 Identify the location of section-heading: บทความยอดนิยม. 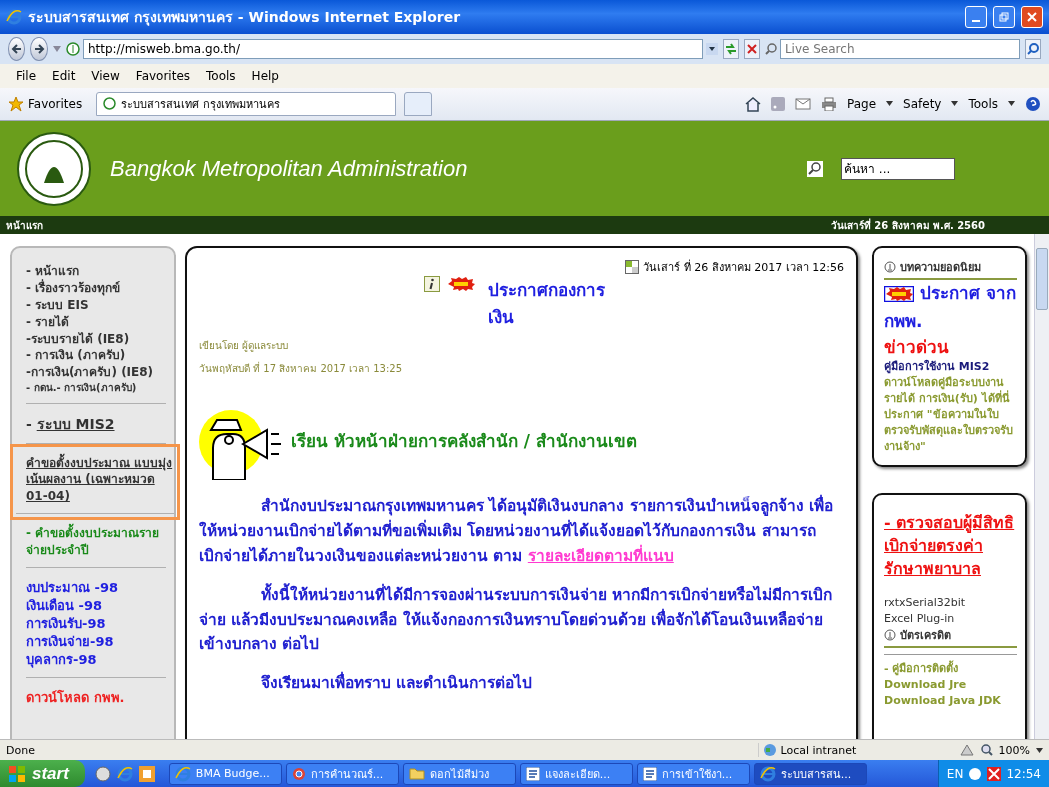
(940, 268).